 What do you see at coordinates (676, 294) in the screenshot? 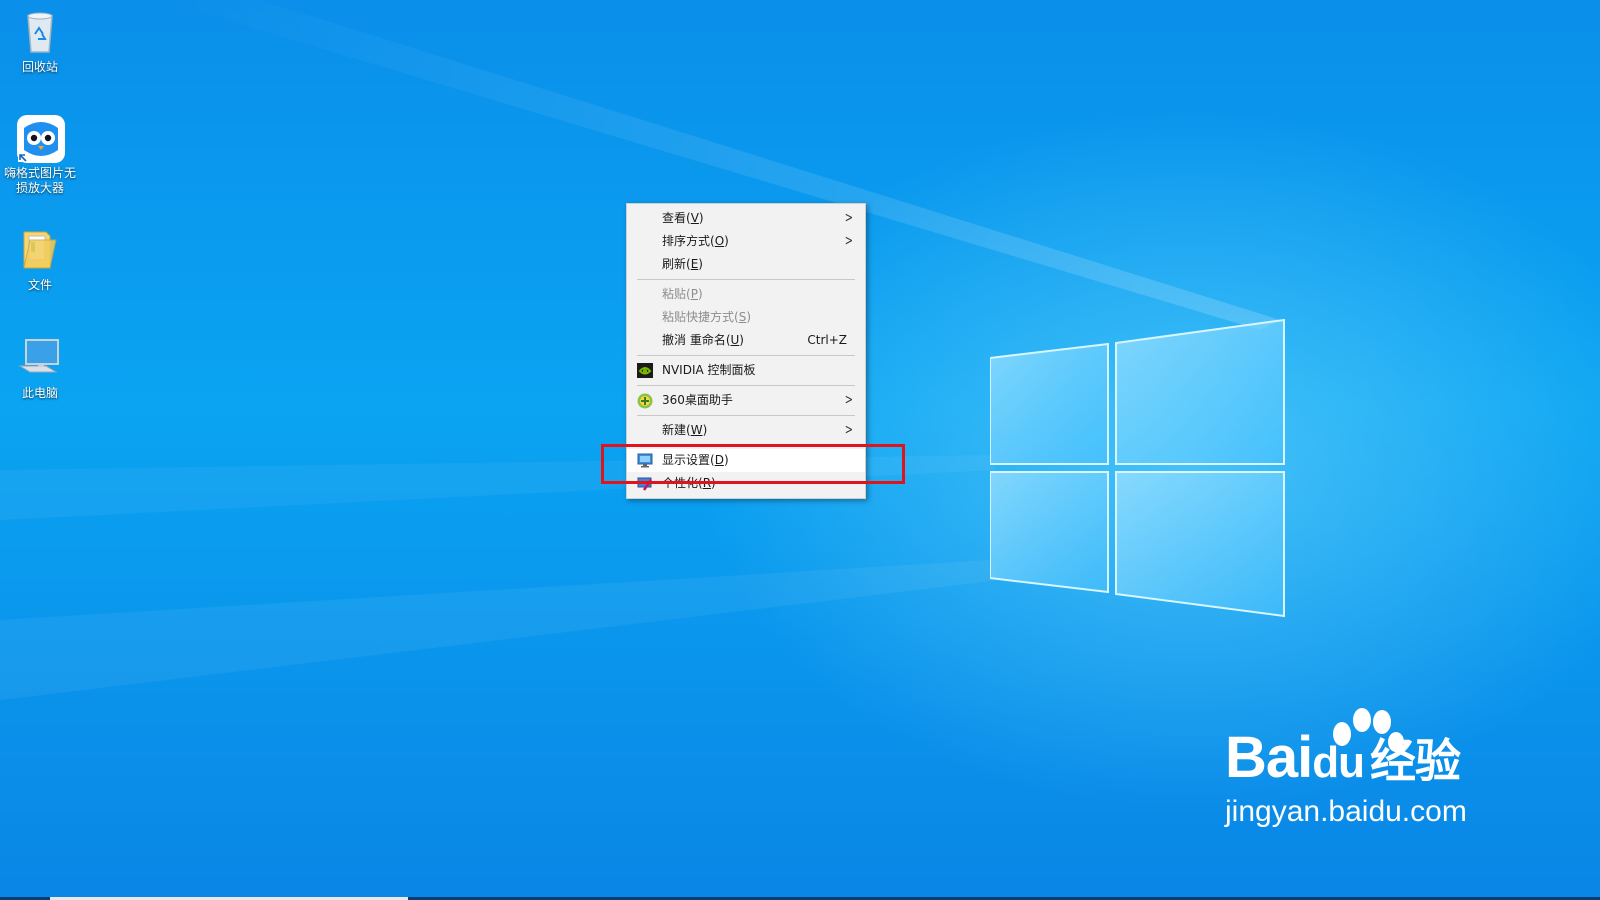
I see `menu-item-label: 粘贴(` at bounding box center [676, 294].